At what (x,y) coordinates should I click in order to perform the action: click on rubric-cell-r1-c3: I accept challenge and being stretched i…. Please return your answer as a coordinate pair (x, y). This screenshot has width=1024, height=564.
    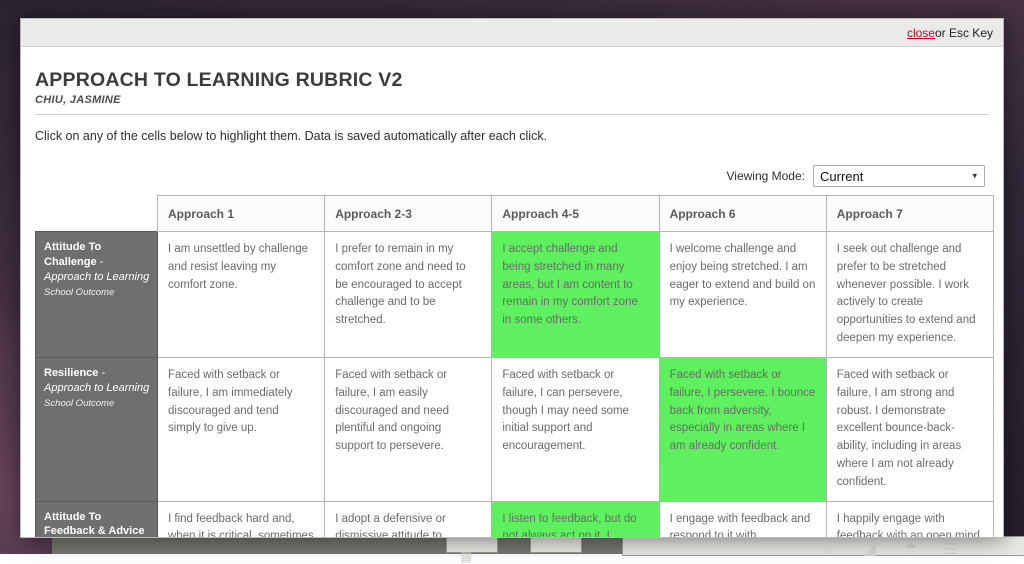
    Looking at the image, I should click on (575, 295).